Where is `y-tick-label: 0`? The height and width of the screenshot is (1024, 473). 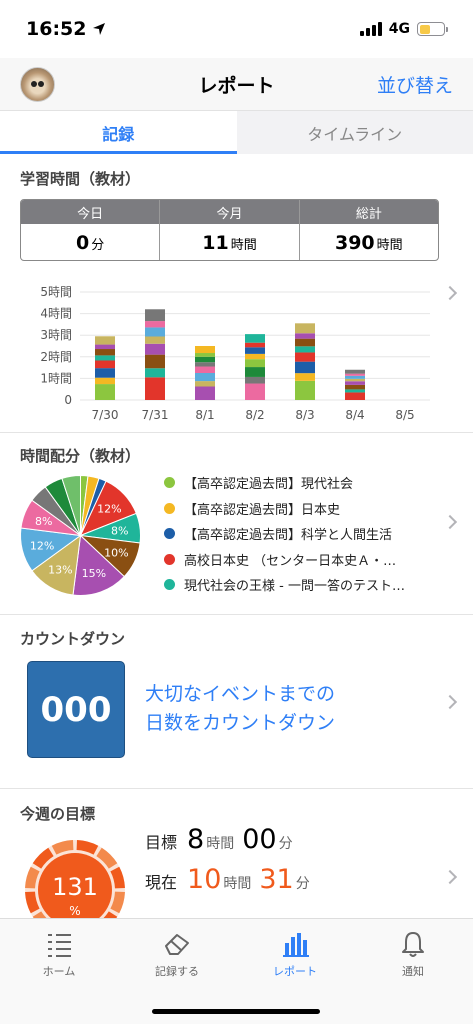 y-tick-label: 0 is located at coordinates (68, 400).